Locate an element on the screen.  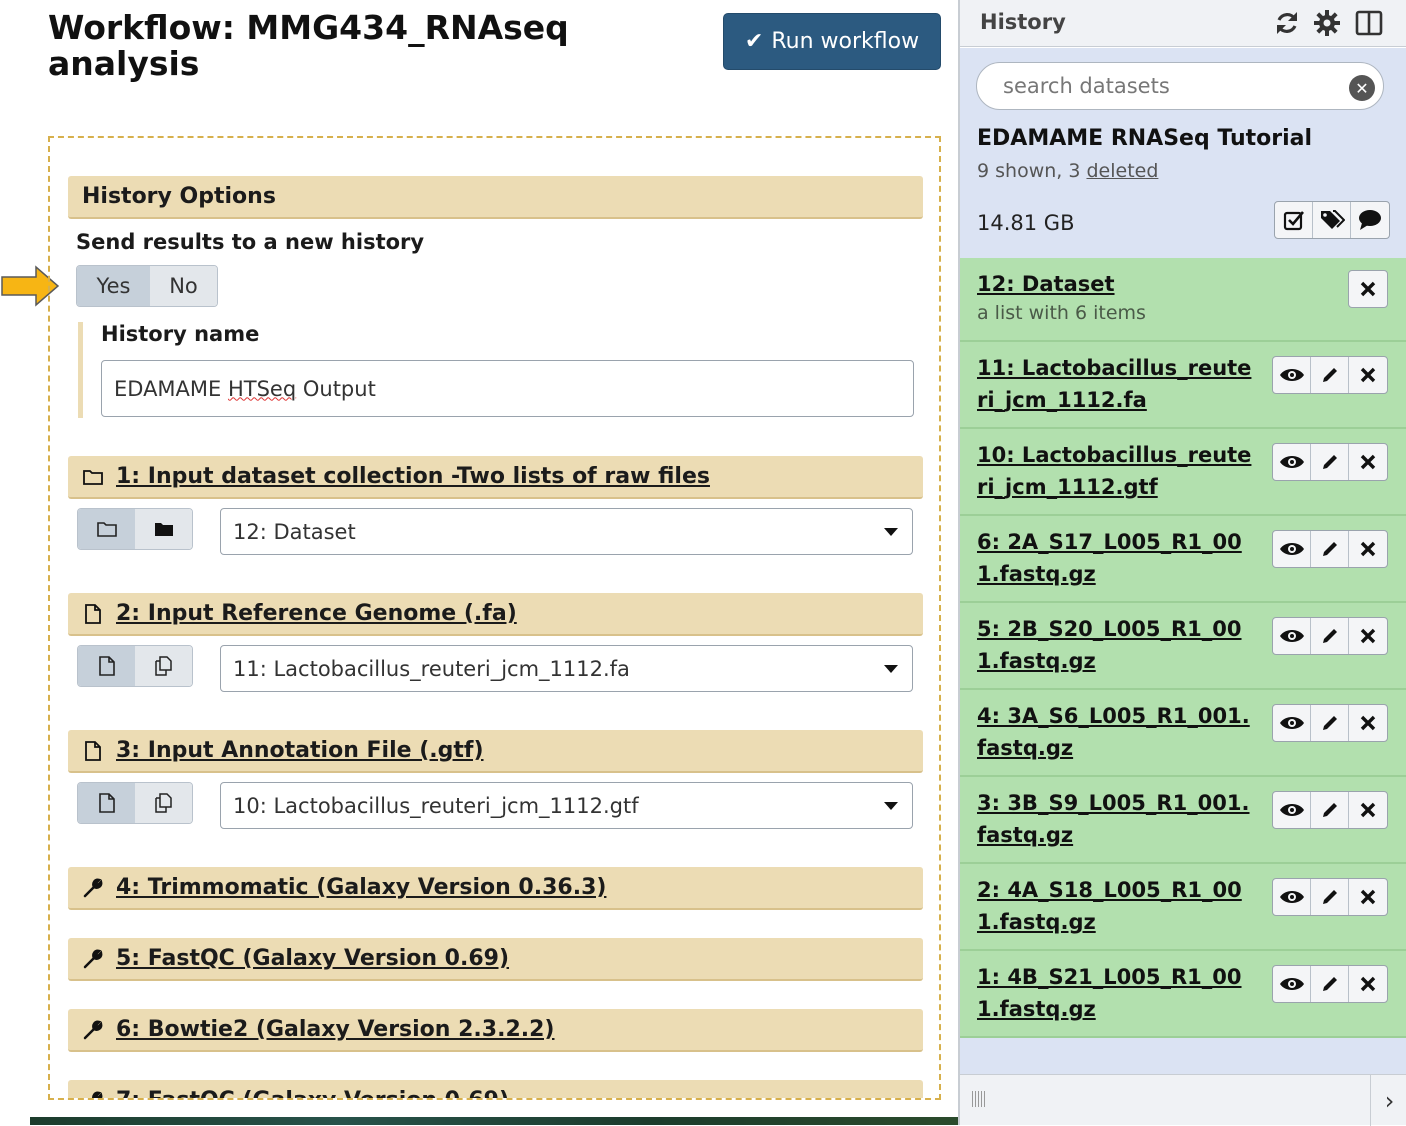
step-3-input-type-toggle is located at coordinates (135, 803).